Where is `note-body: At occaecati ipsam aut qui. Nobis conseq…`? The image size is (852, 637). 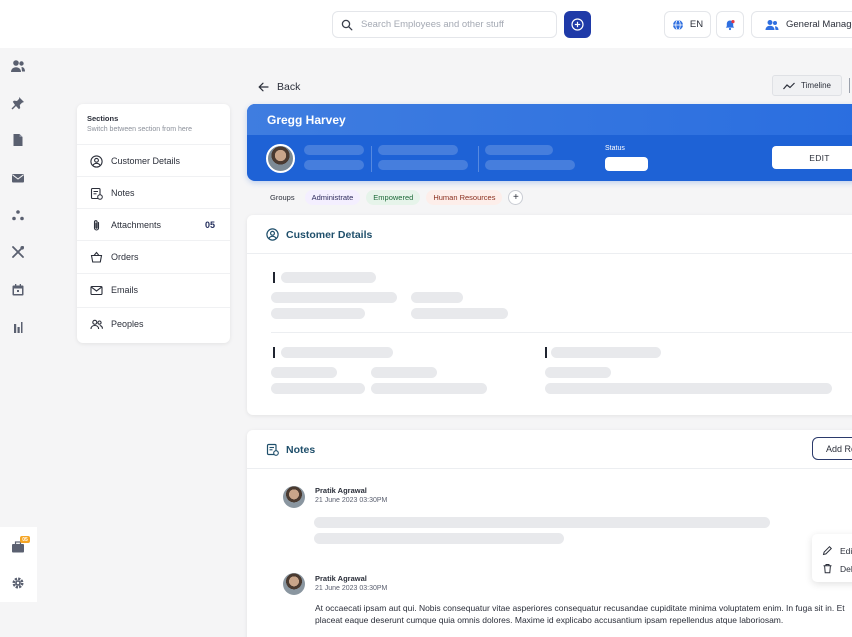 note-body: At occaecati ipsam aut qui. Nobis conseq… is located at coordinates (580, 614).